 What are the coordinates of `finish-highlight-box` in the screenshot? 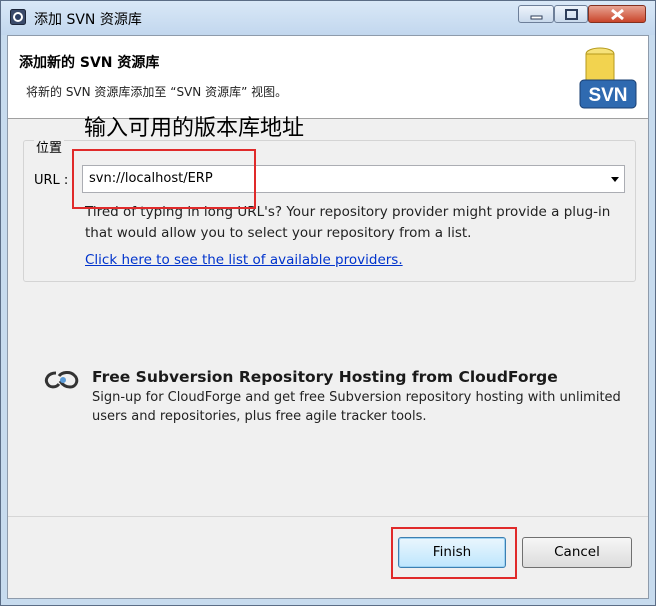 It's located at (454, 553).